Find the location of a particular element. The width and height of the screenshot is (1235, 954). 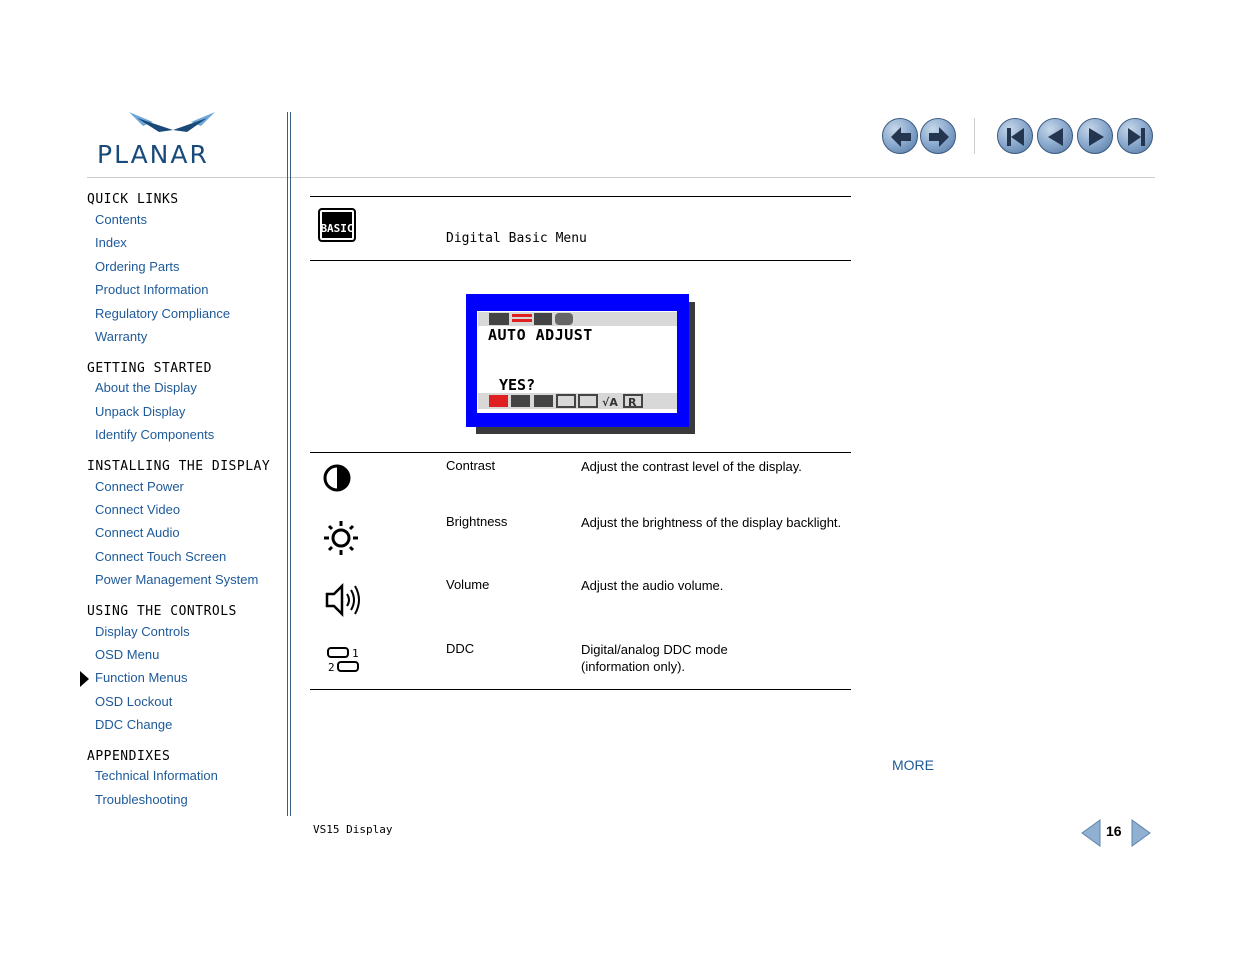

osd-function-icons: √A R is located at coordinates (577, 401).